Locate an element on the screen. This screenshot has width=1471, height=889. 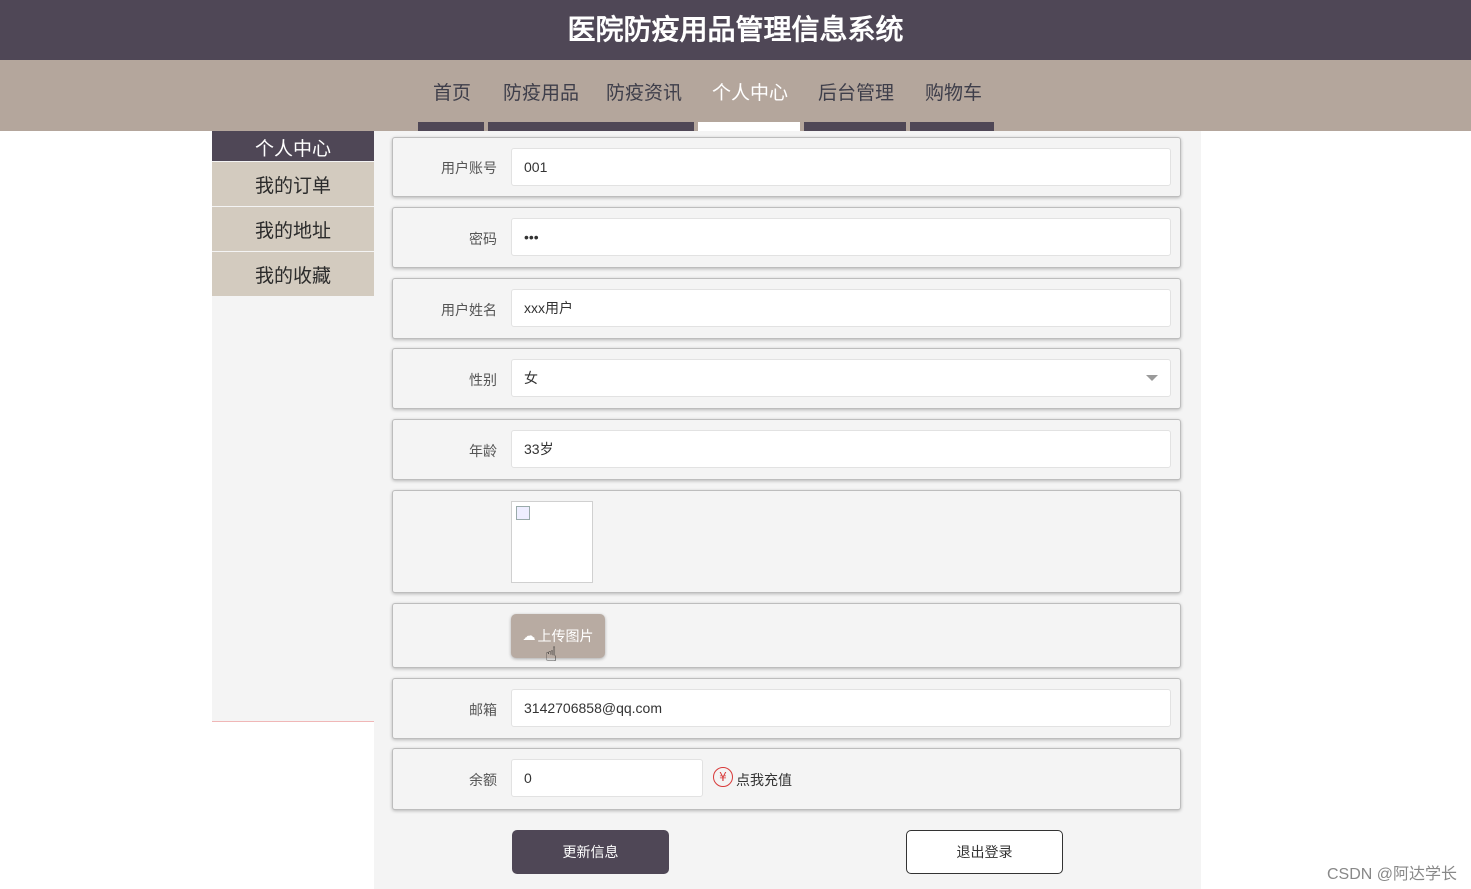
age-input: 33岁 is located at coordinates (841, 449).